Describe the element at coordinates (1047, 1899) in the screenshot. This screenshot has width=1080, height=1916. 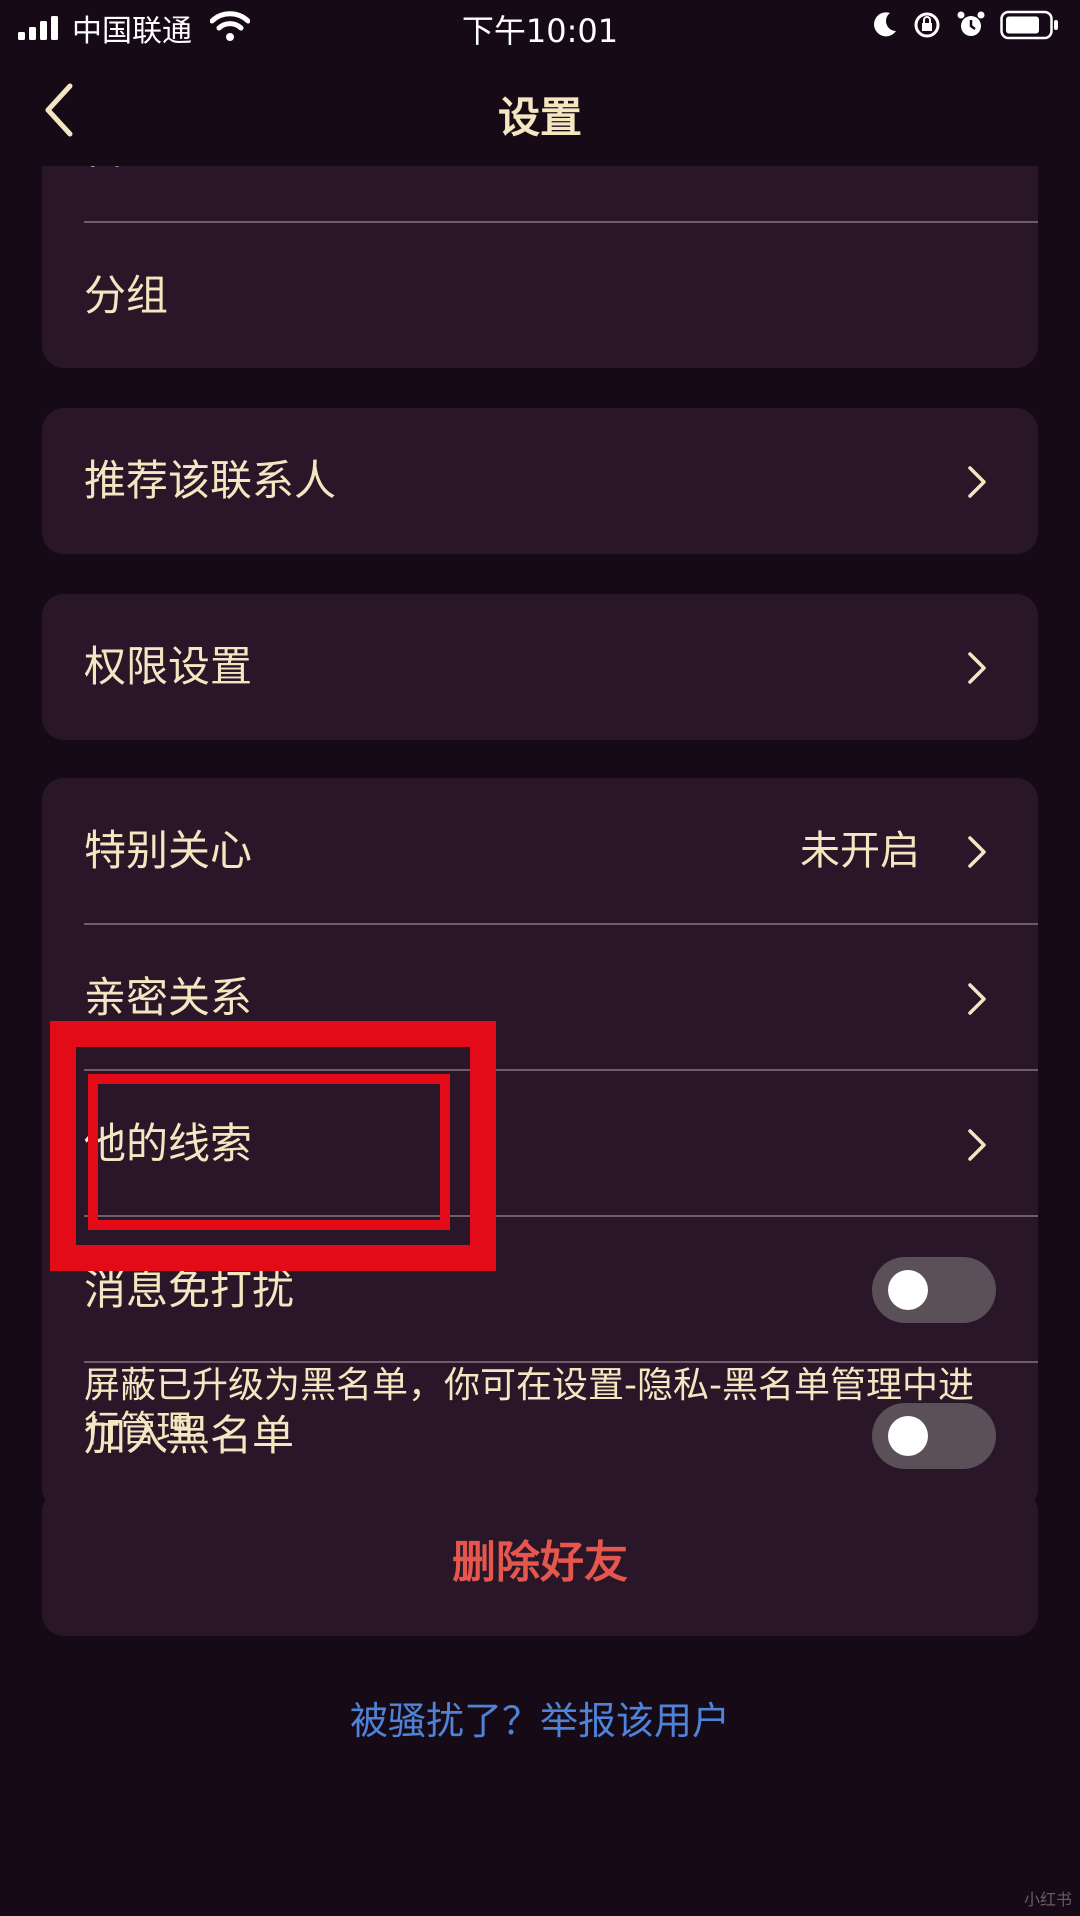
I see `watermark: 小红书` at that location.